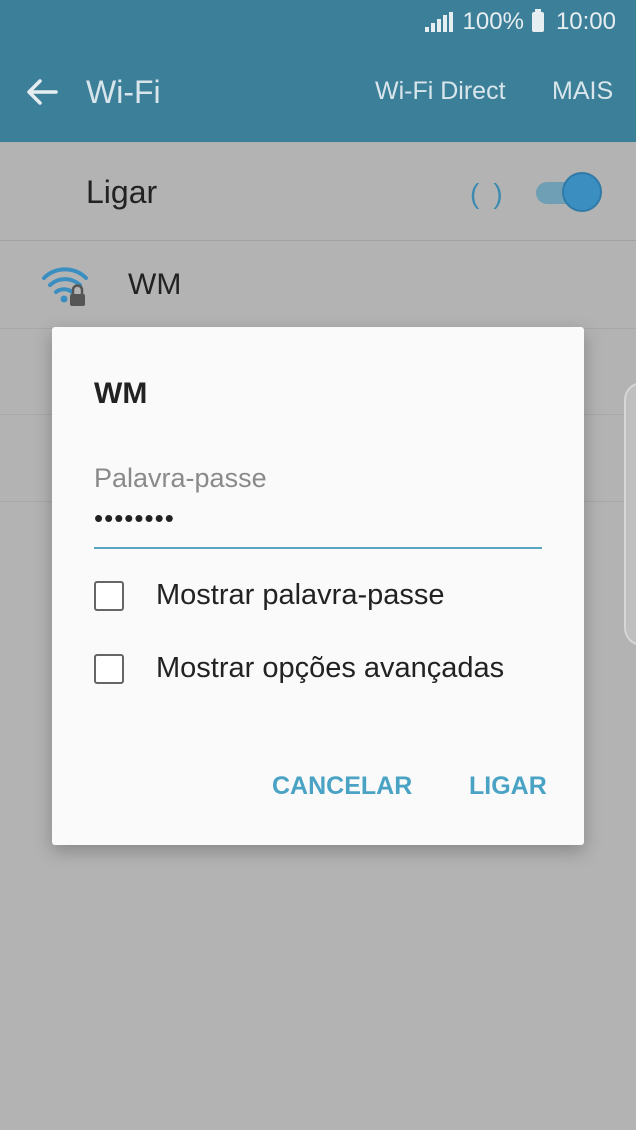 The height and width of the screenshot is (1130, 636). What do you see at coordinates (318, 548) in the screenshot?
I see `password-underline` at bounding box center [318, 548].